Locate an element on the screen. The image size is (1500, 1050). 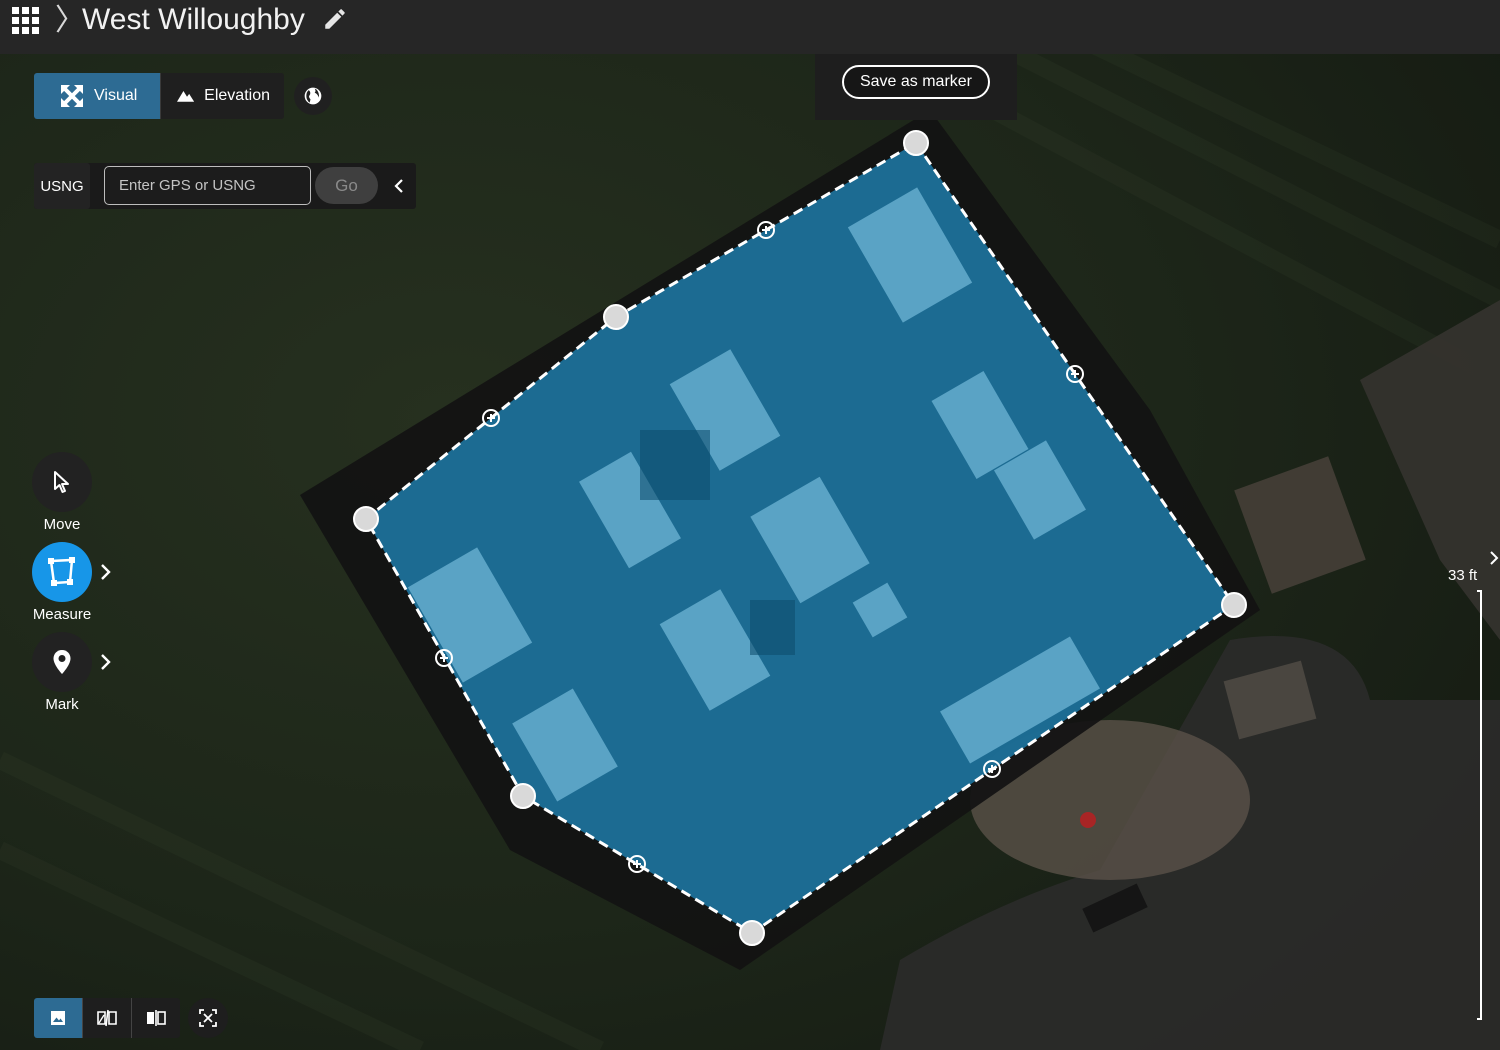
top-bar: 〉 West Willoughby is located at coordinates (750, 27).